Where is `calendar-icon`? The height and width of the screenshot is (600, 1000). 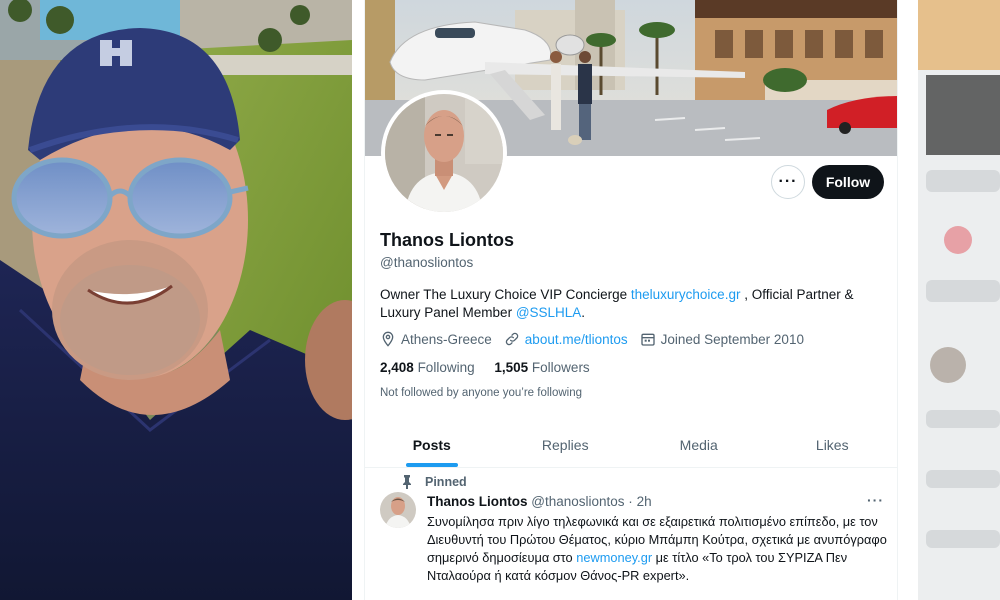
calendar-icon is located at coordinates (647, 339).